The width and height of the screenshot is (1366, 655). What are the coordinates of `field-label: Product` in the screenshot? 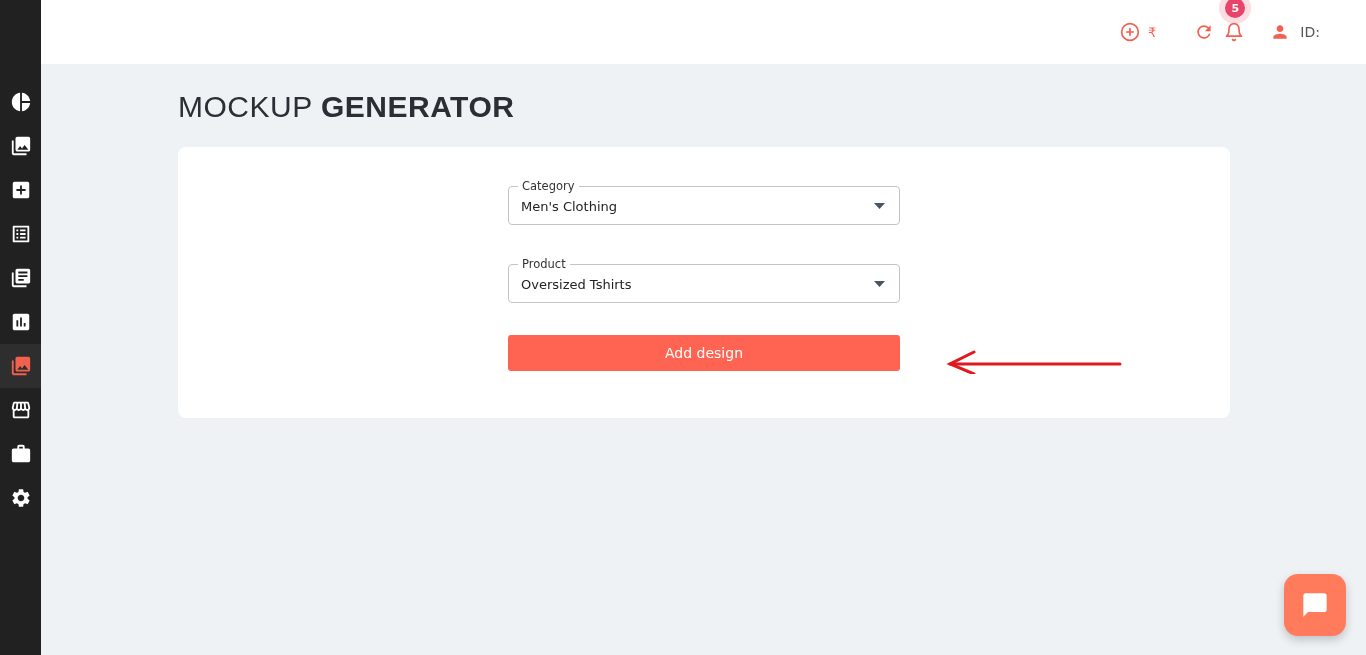 It's located at (544, 264).